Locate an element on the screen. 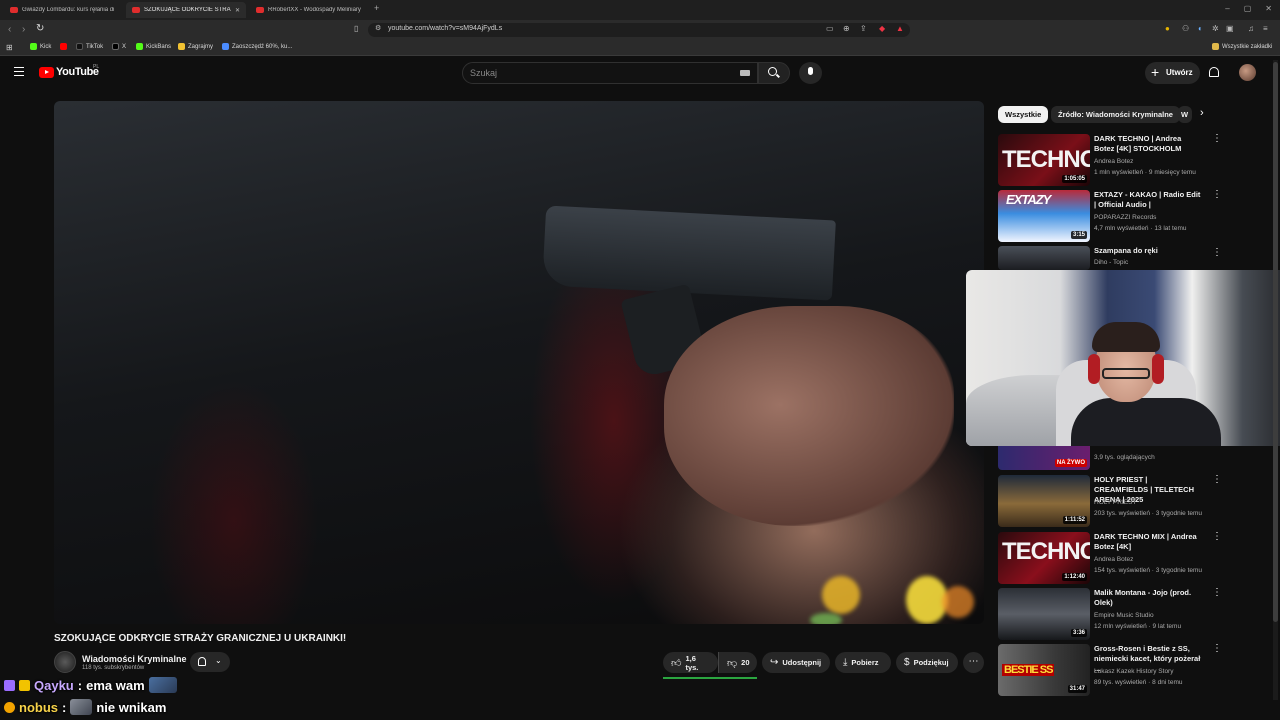 This screenshot has width=1280, height=720. share-icon: ⇪ is located at coordinates (863, 28).